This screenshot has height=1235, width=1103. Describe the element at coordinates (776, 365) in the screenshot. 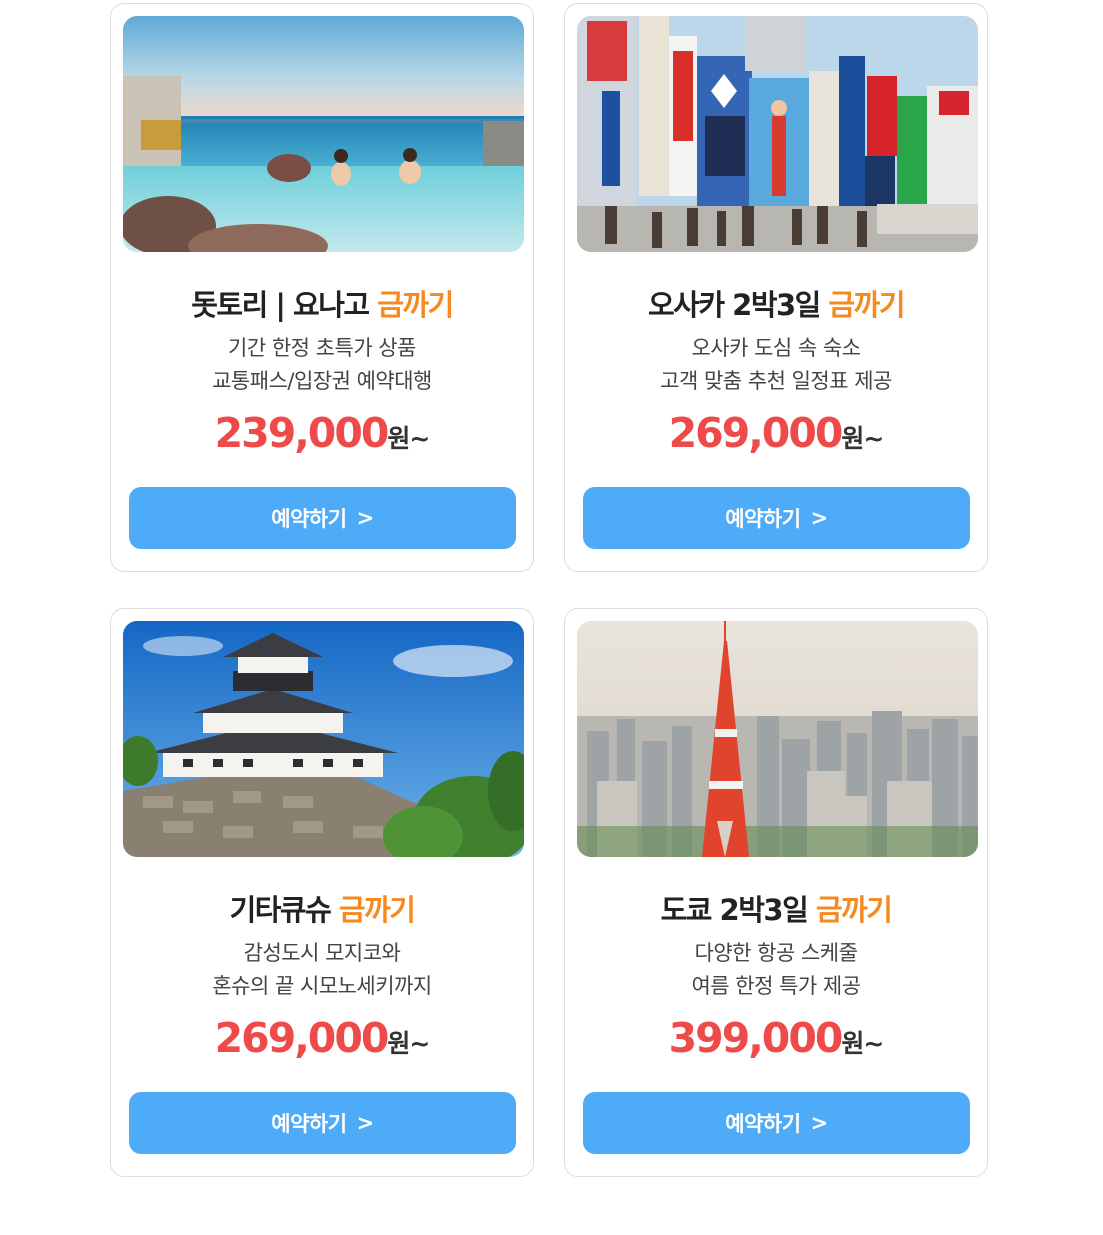

I see `card-description: 오사카 도심 속 숙소 고객 맞춤 추천 일정표 제공` at that location.